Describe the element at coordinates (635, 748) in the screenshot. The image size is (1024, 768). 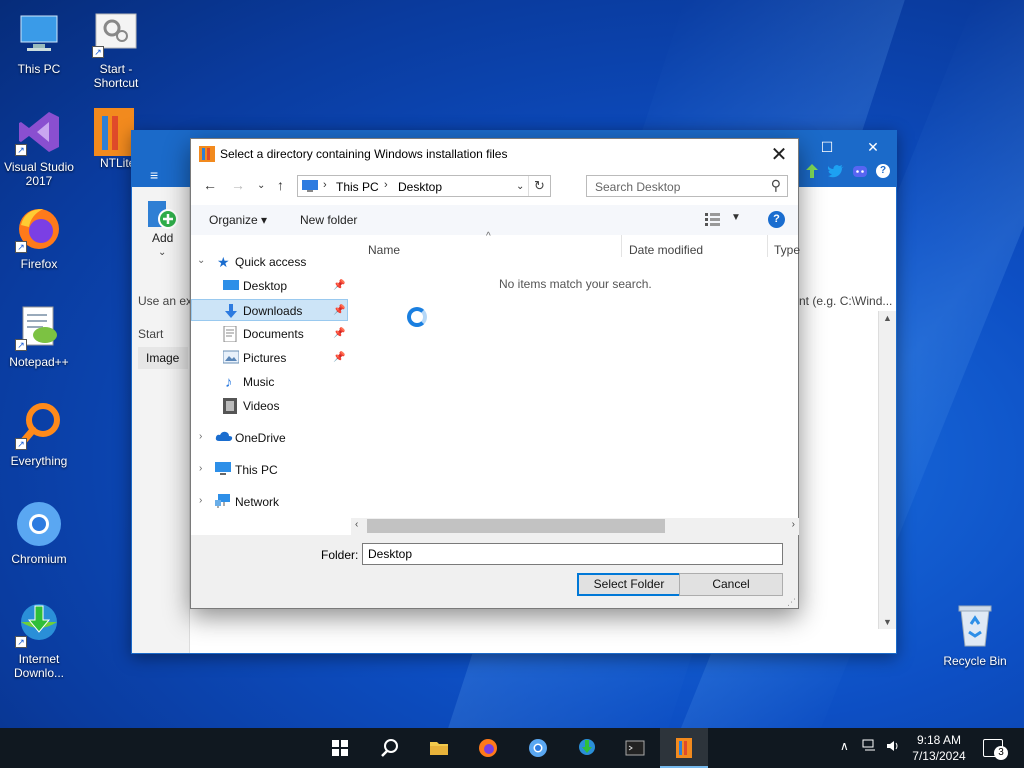
I see `command-prompt-taskbar-button` at that location.